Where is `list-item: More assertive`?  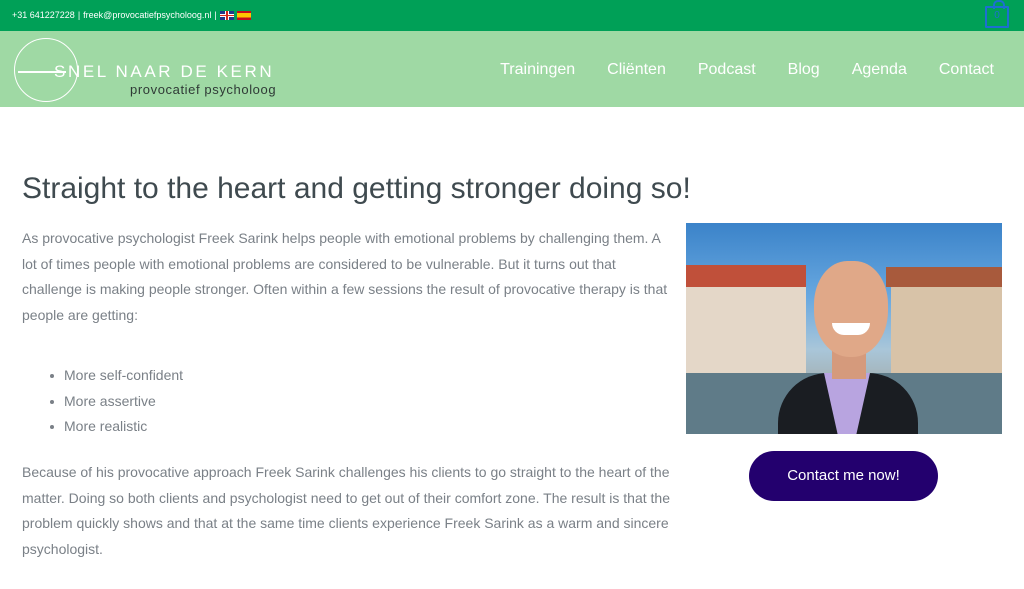
list-item: More assertive is located at coordinates (116, 402).